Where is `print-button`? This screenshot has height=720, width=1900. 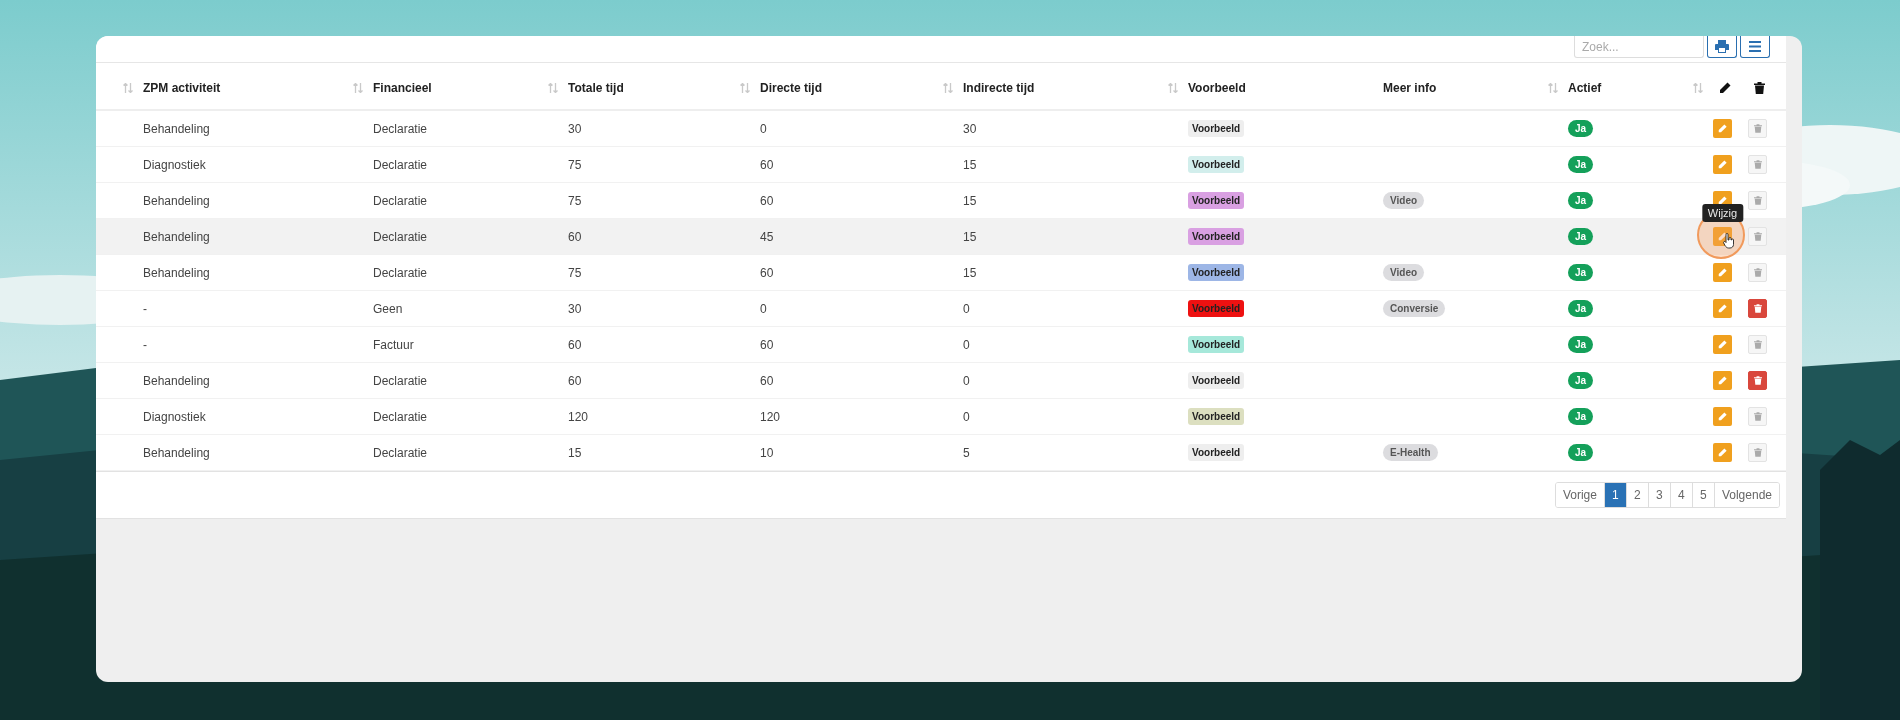 print-button is located at coordinates (1722, 47).